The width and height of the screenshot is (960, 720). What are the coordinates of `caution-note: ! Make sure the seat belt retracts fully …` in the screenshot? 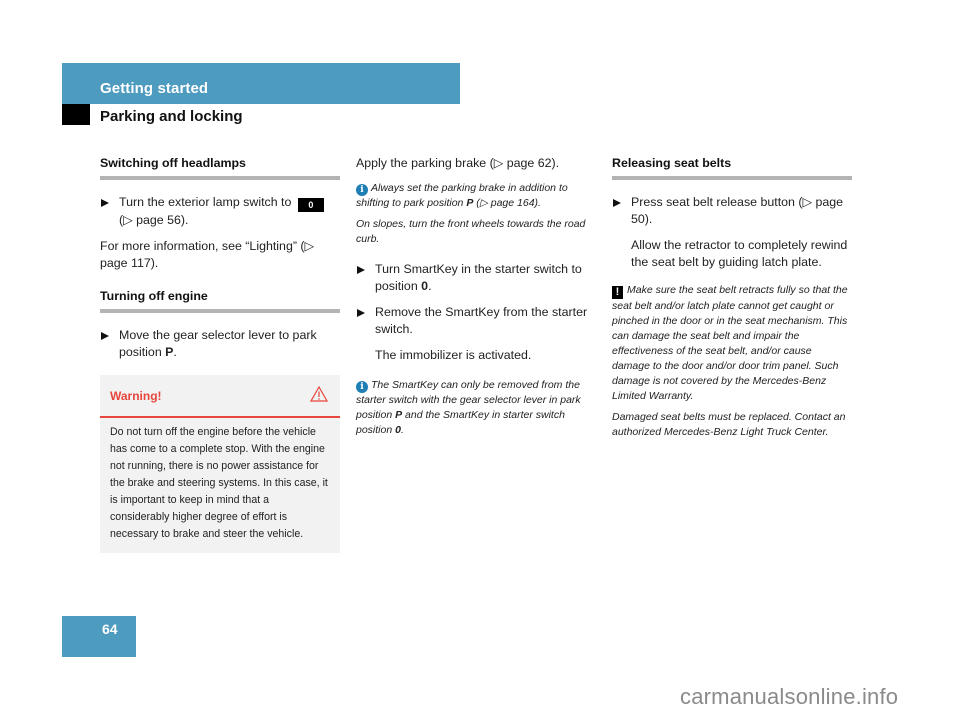 It's located at (730, 343).